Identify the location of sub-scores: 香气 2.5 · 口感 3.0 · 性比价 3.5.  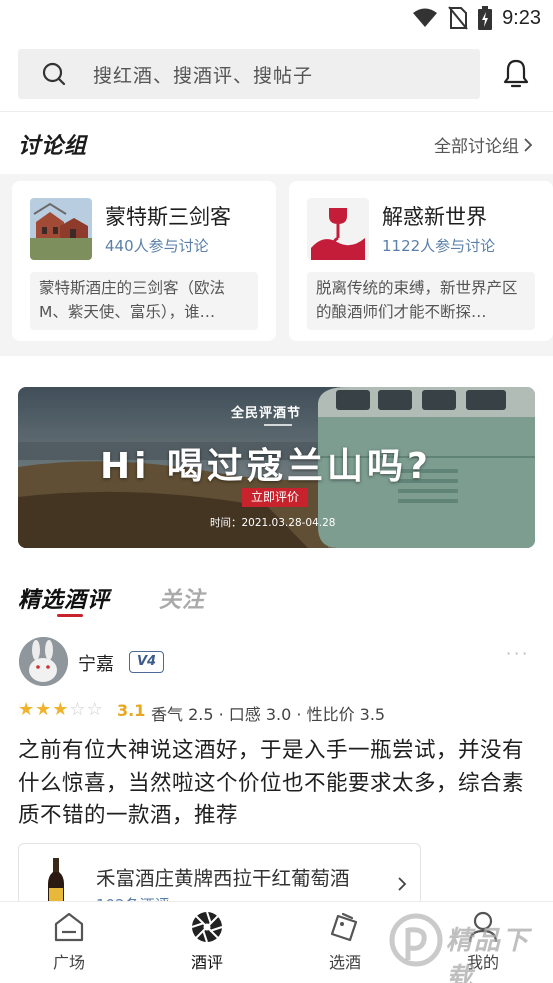
(268, 714).